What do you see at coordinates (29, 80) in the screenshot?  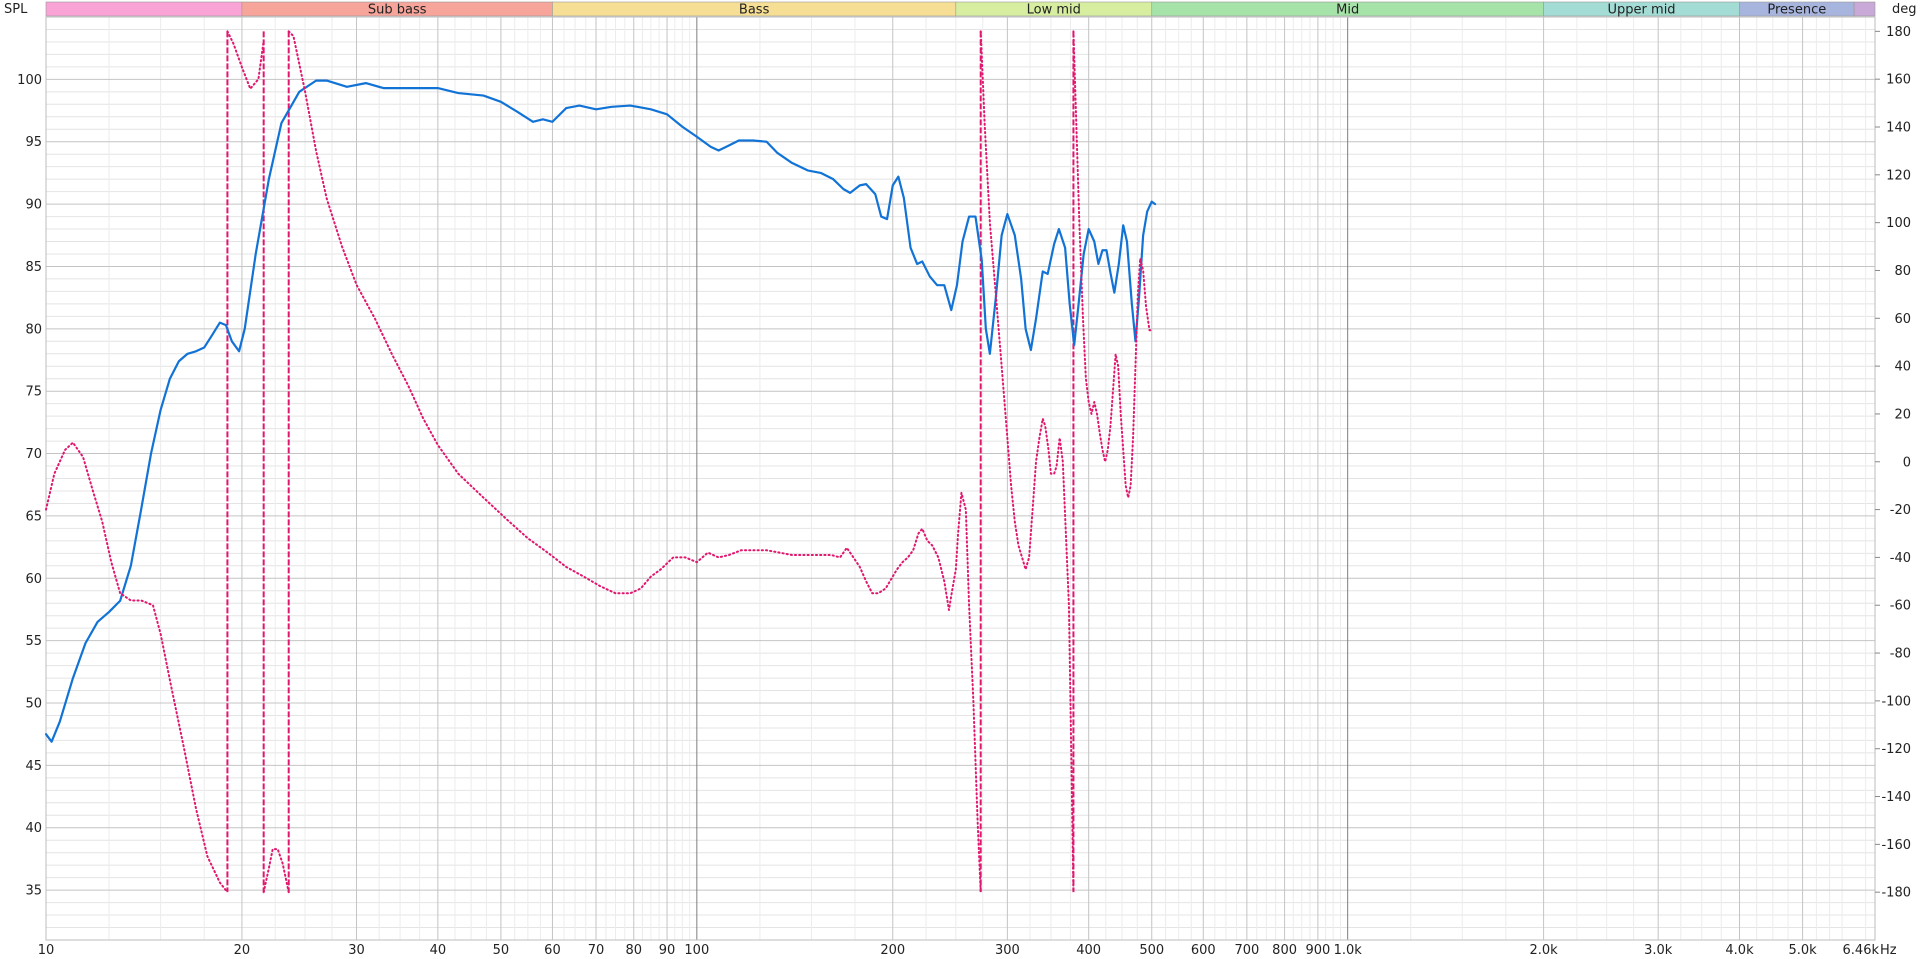 I see `y-tick-label: 100` at bounding box center [29, 80].